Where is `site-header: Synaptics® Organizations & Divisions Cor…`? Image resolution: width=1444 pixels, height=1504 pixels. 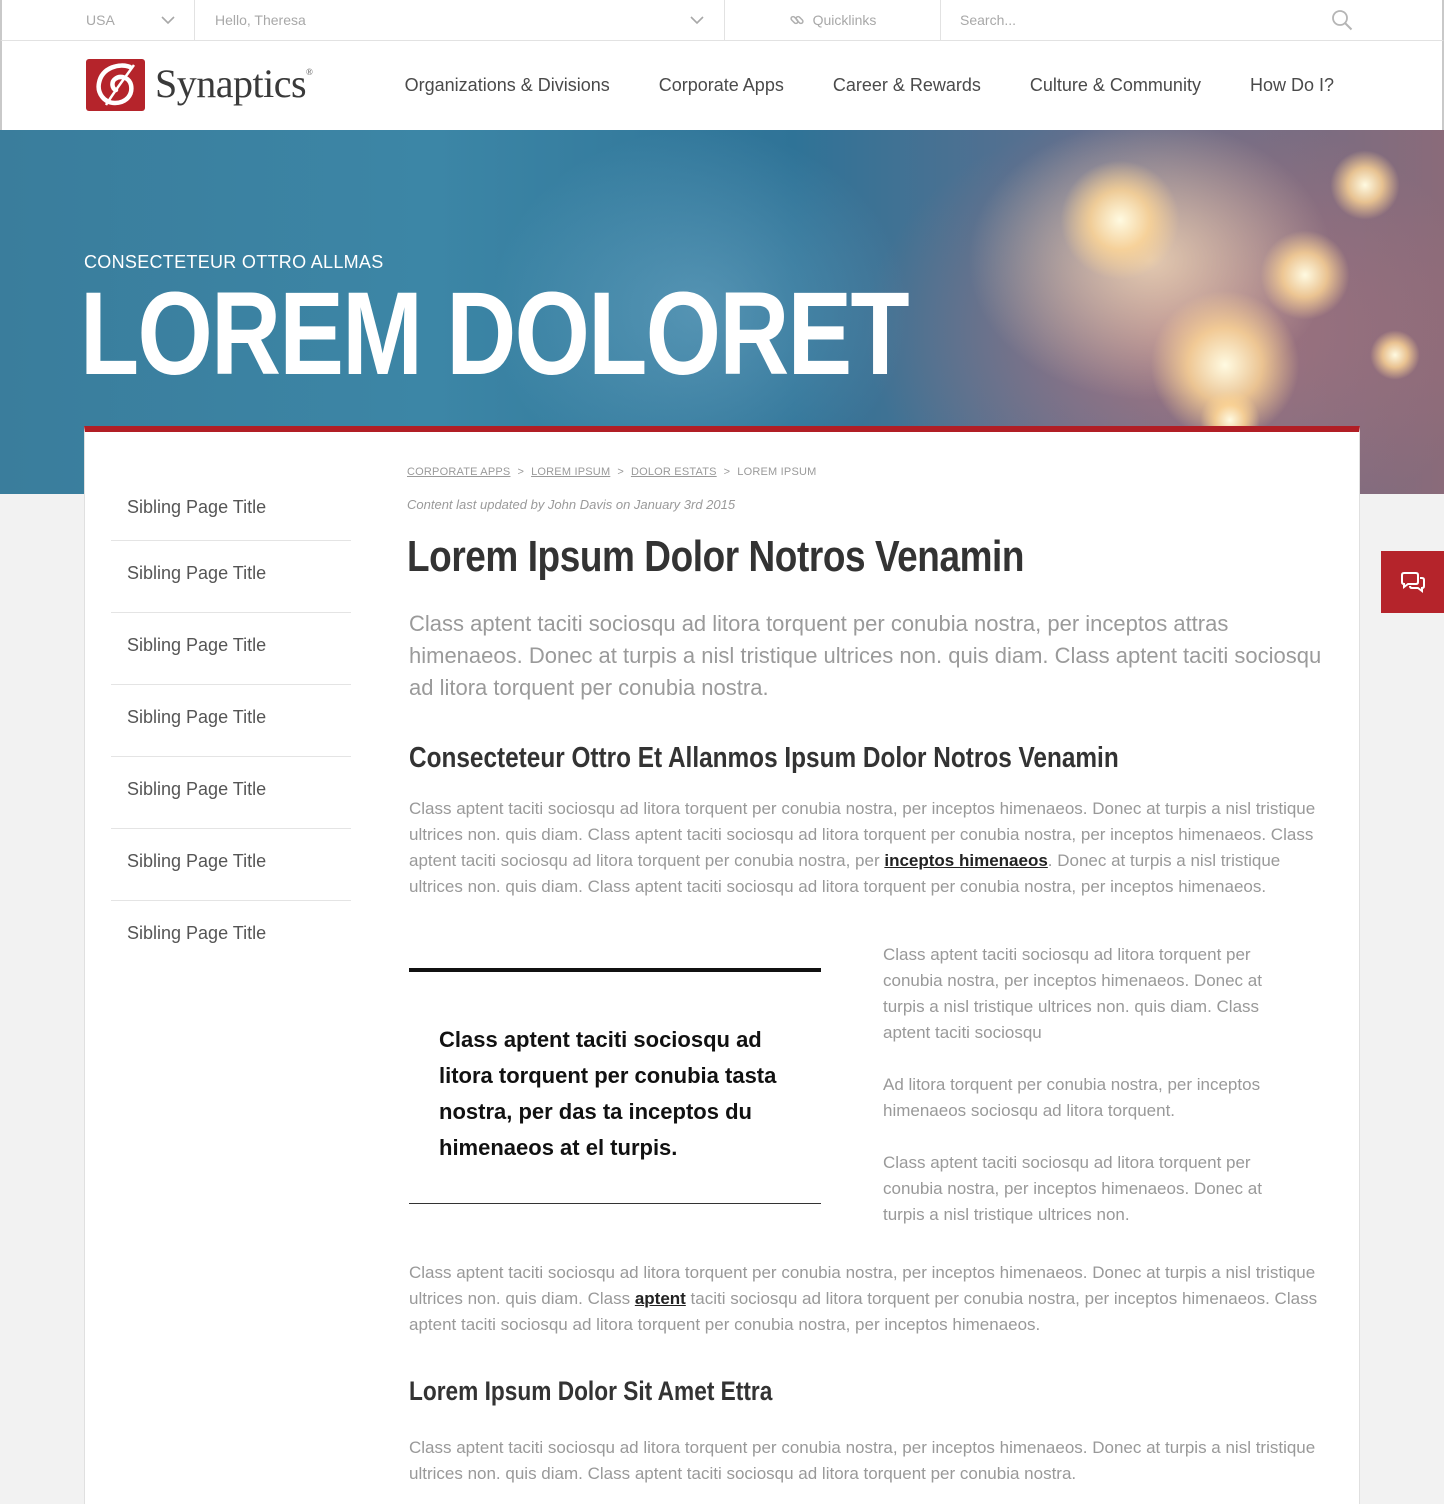 site-header: Synaptics® Organizations & Divisions Cor… is located at coordinates (722, 85).